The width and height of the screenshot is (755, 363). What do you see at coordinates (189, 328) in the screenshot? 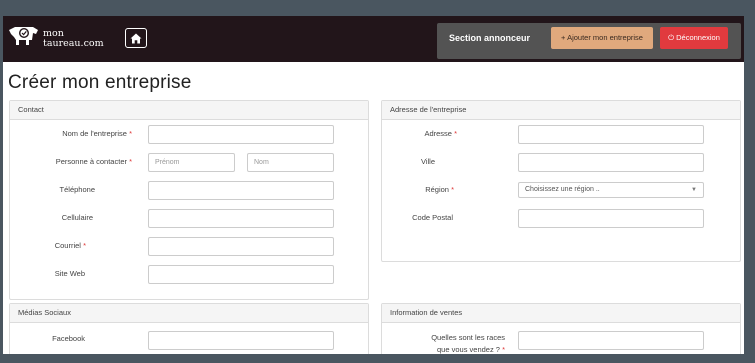
I see `social-media-panel: Médias Sociaux Facebook` at bounding box center [189, 328].